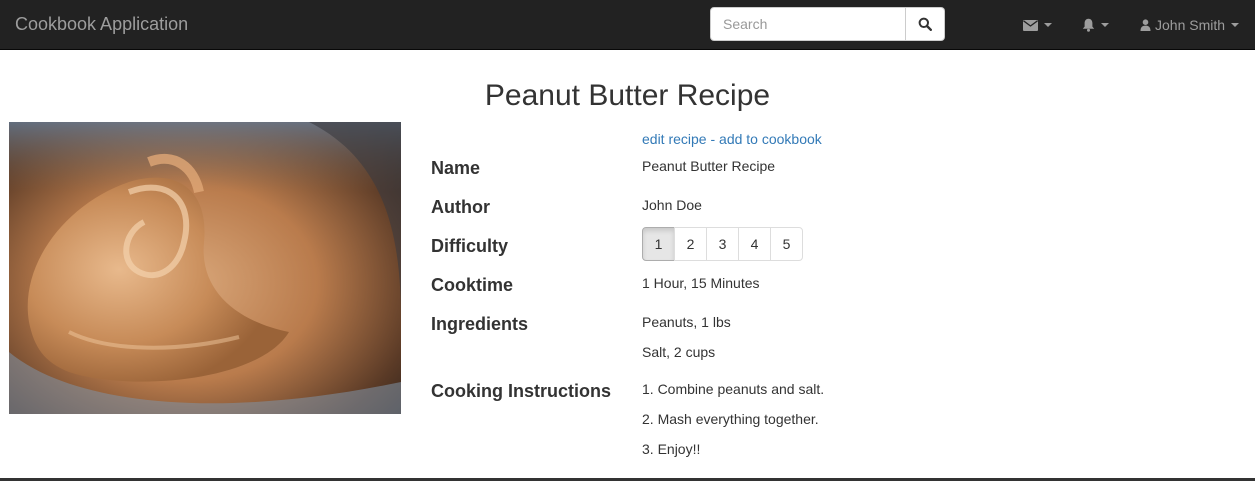 The height and width of the screenshot is (481, 1255). Describe the element at coordinates (472, 285) in the screenshot. I see `cooktime-label: Cooktime` at that location.